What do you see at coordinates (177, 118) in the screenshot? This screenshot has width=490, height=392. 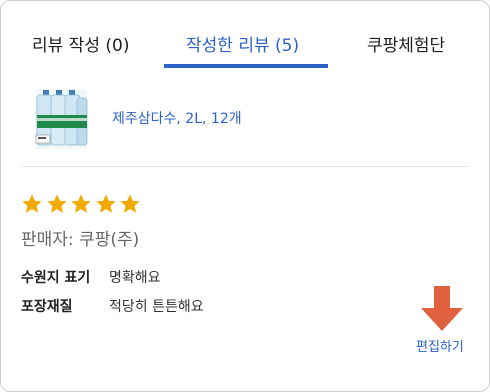 I see `product-name-link: 제주삼다수, 2L, 12개` at bounding box center [177, 118].